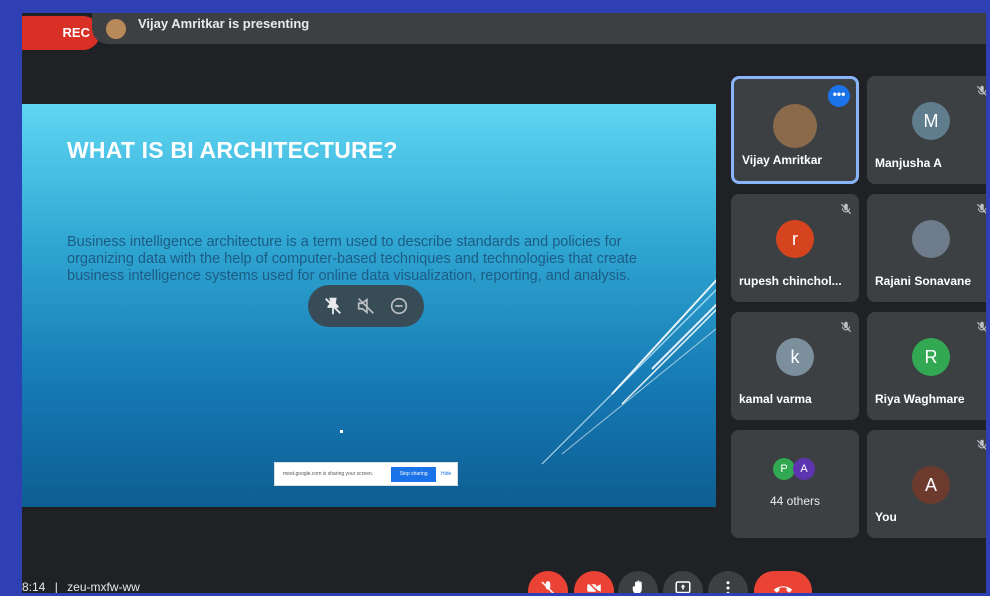  I want to click on raise-hand-button, so click(638, 582).